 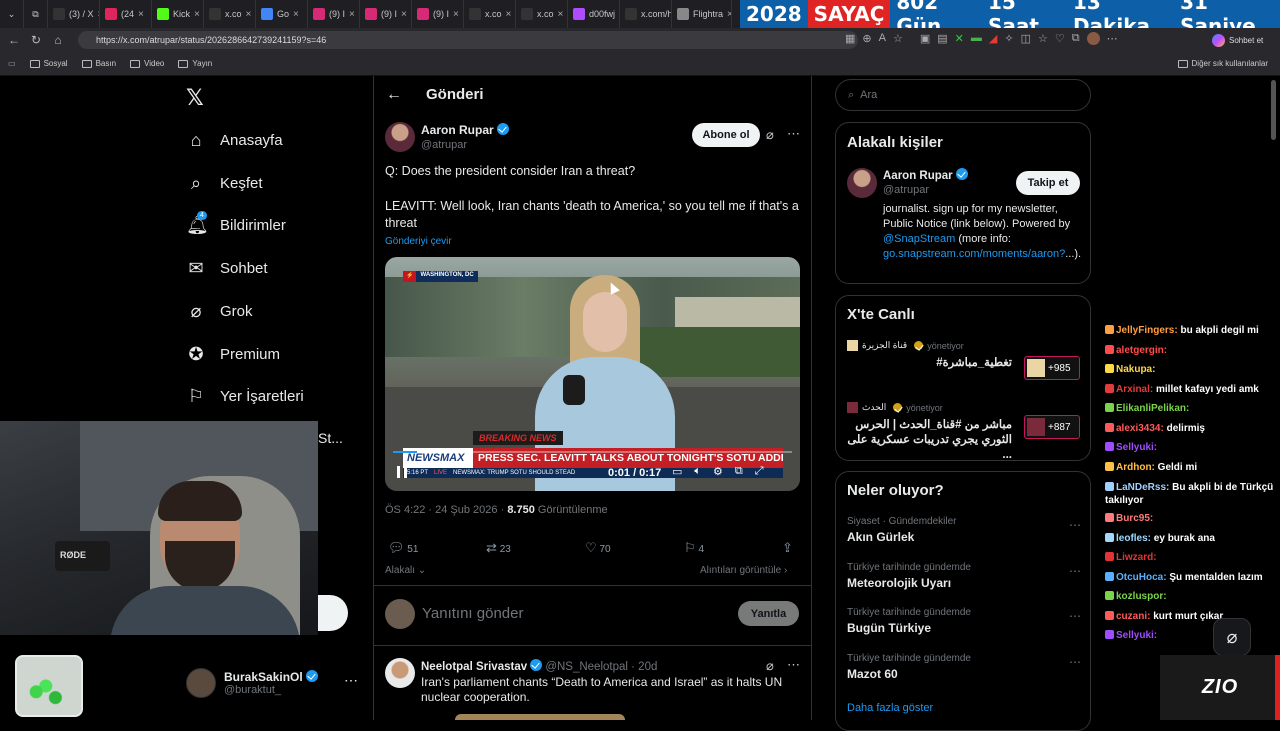 I want to click on account-switcher: BurakSakinOl @buraktut_, so click(x=252, y=683).